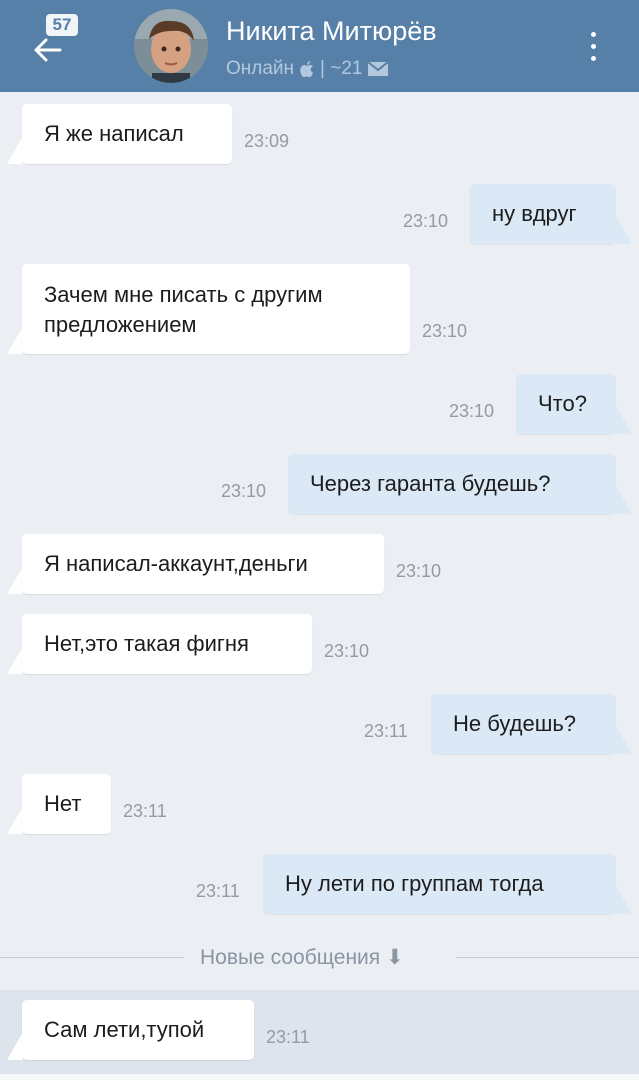 Image resolution: width=639 pixels, height=1080 pixels. What do you see at coordinates (593, 47) in the screenshot?
I see `more-vertical-icon` at bounding box center [593, 47].